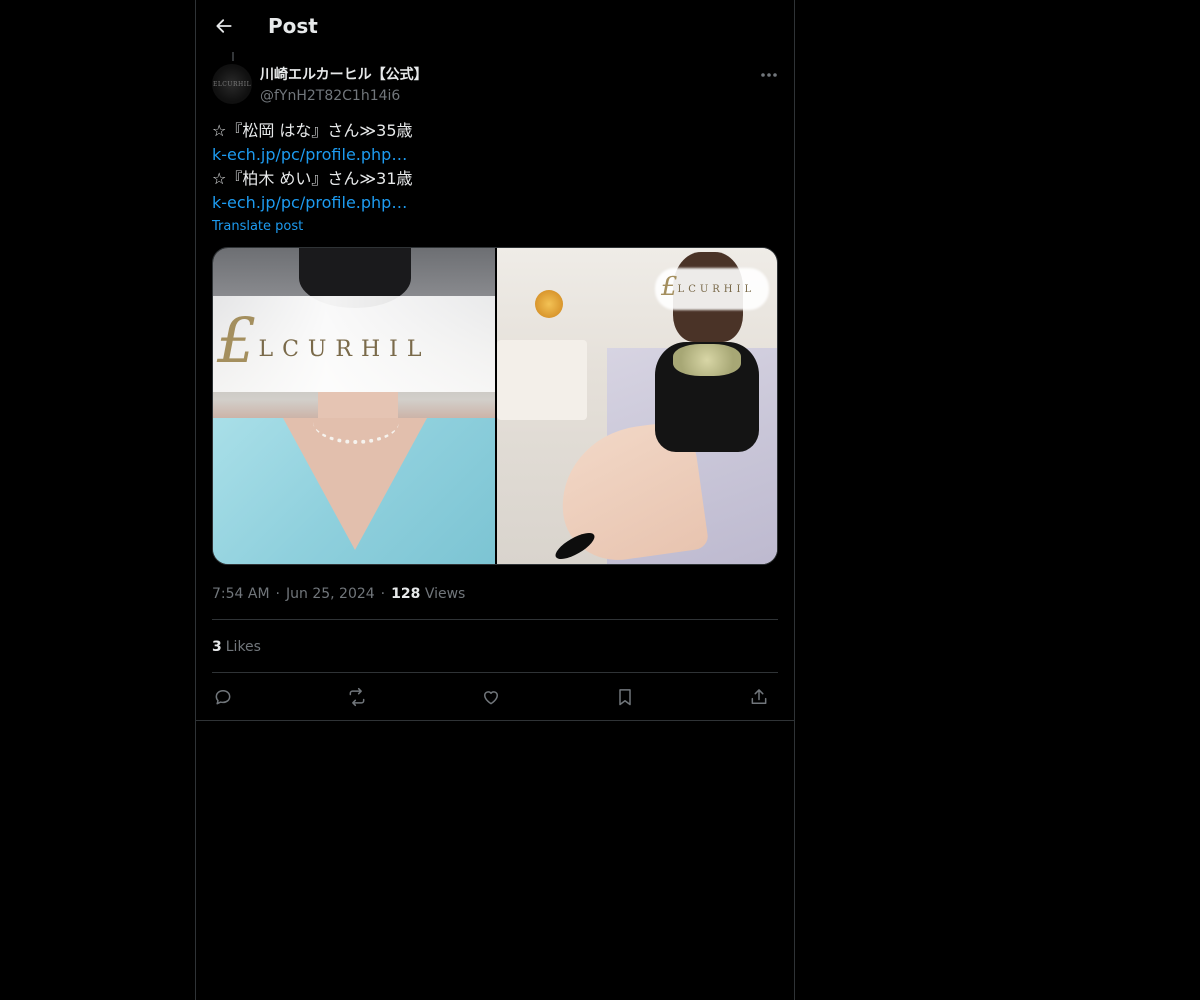 The height and width of the screenshot is (1000, 1200). I want to click on reply-icon, so click(223, 697).